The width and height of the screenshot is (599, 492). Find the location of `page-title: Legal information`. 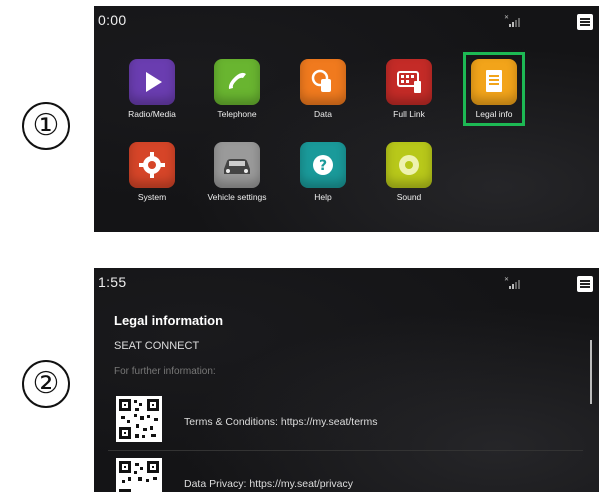

page-title: Legal information is located at coordinates (169, 320).